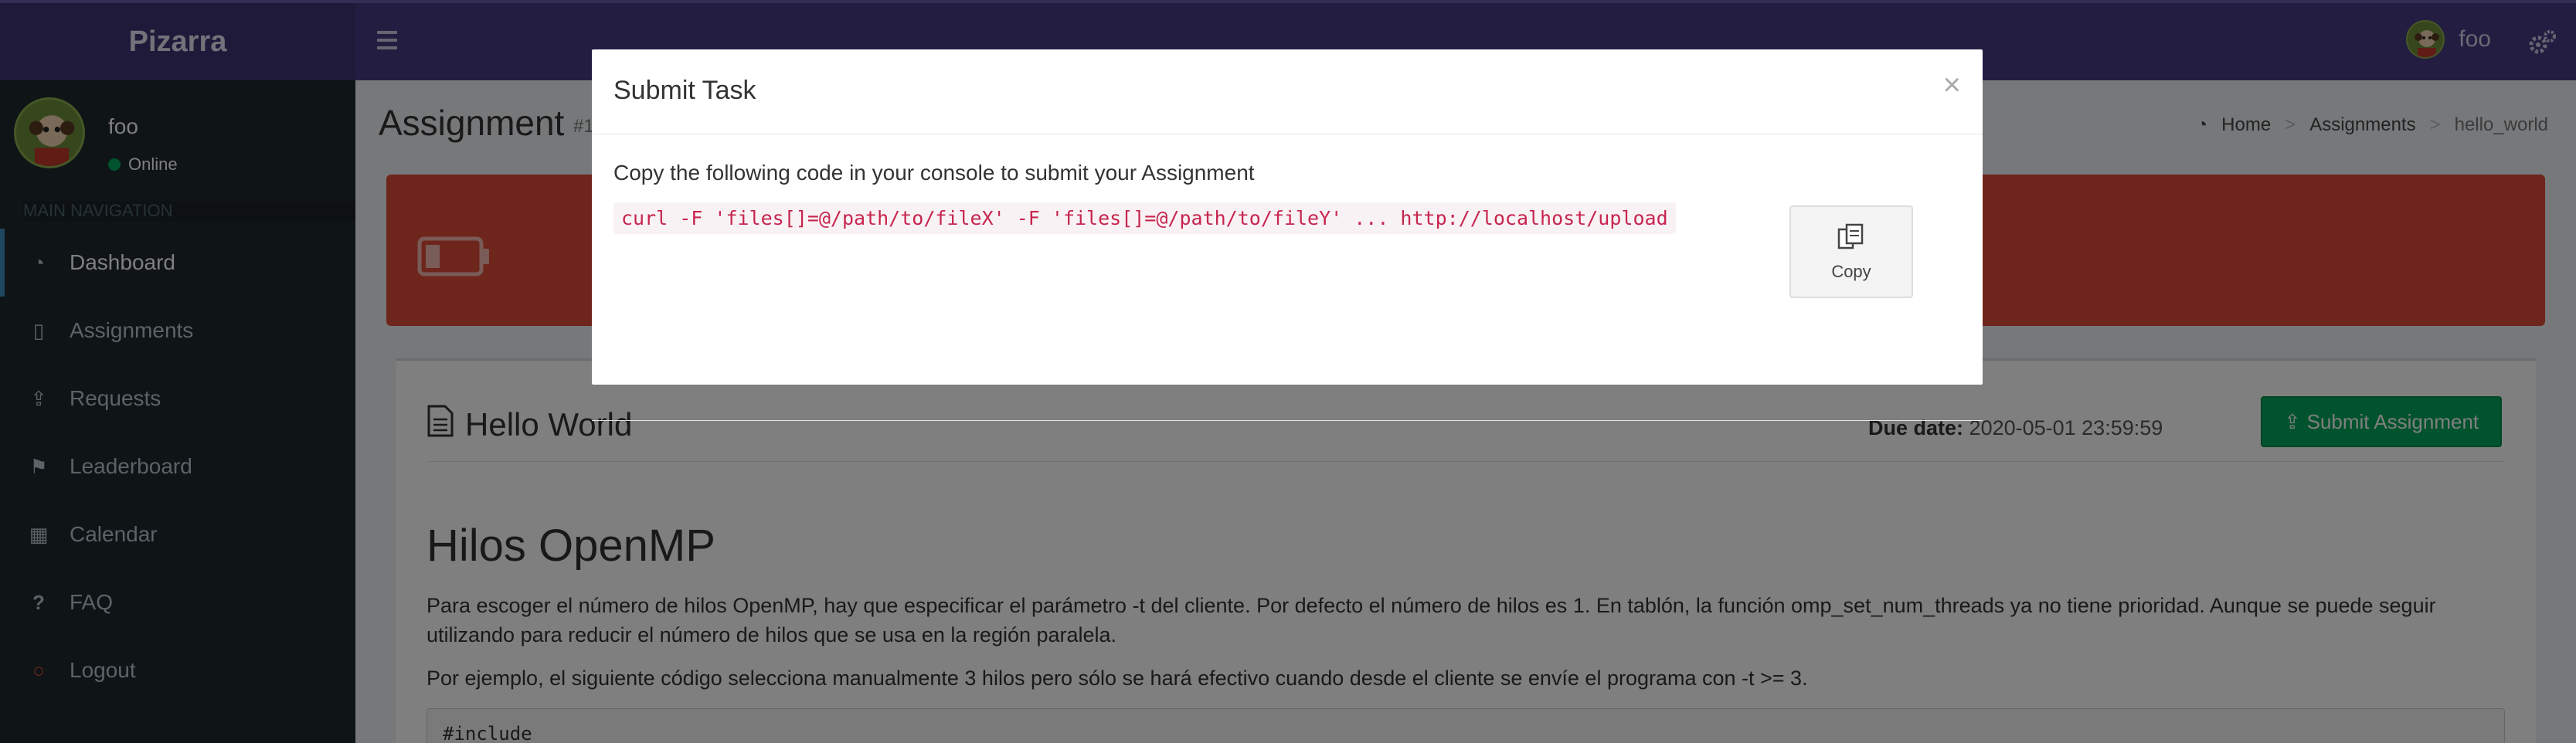 This screenshot has height=743, width=2576. What do you see at coordinates (1851, 271) in the screenshot?
I see `copy-button-label: Copy` at bounding box center [1851, 271].